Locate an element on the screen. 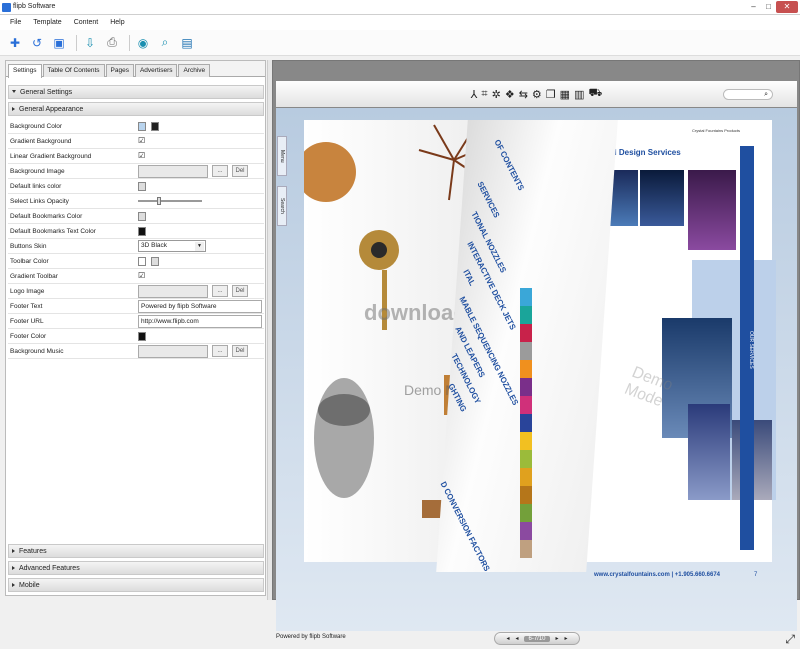  toolbar: ✚ ↺ ▣ ⇩ ⎙ ◉ ⌕ ▤ is located at coordinates (400, 43).